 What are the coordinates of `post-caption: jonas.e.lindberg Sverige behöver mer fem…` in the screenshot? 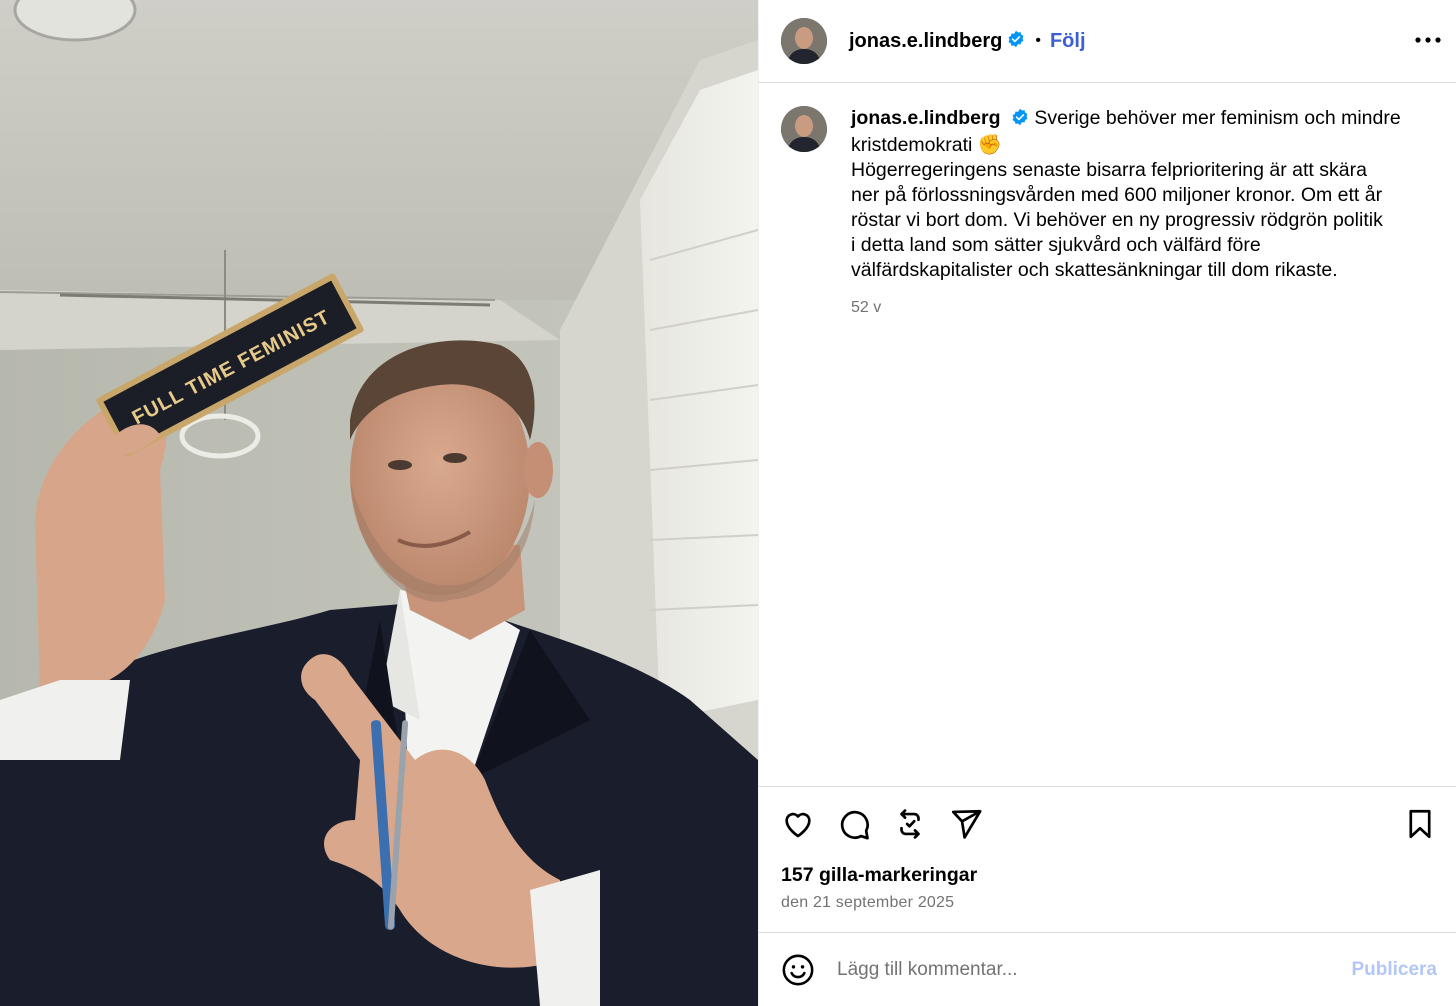 It's located at (1106, 213).